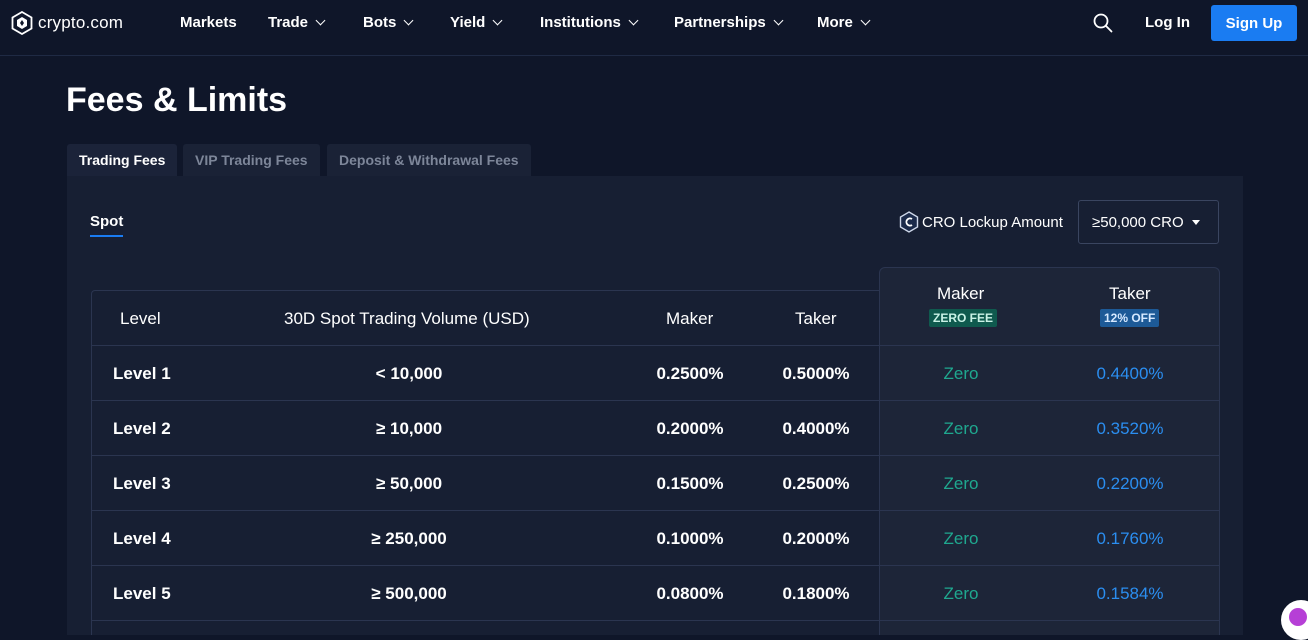  I want to click on nav-trade-label: Trade, so click(288, 22).